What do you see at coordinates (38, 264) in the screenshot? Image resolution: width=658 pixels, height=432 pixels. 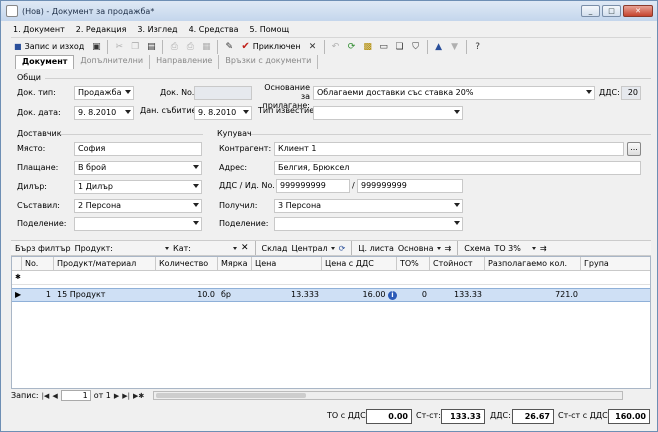 I see `column-header-no: No.` at bounding box center [38, 264].